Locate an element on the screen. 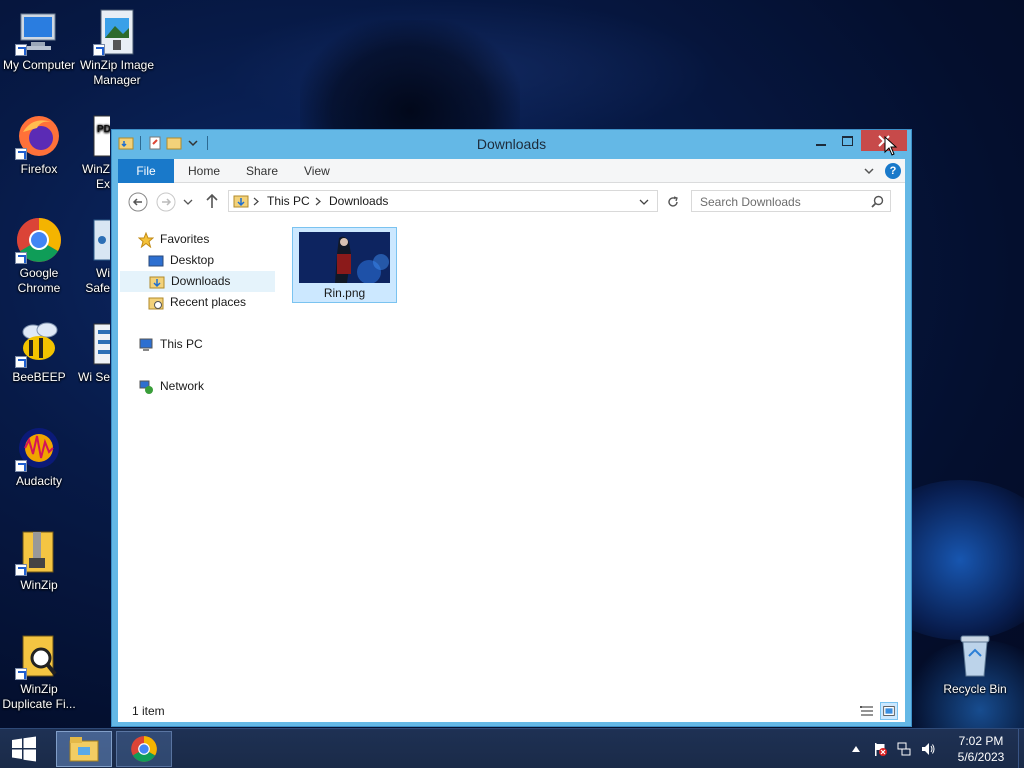 Image resolution: width=1024 pixels, height=768 pixels. desktop-icon-winzip-secure: Wi Se is located at coordinates (94, 352).